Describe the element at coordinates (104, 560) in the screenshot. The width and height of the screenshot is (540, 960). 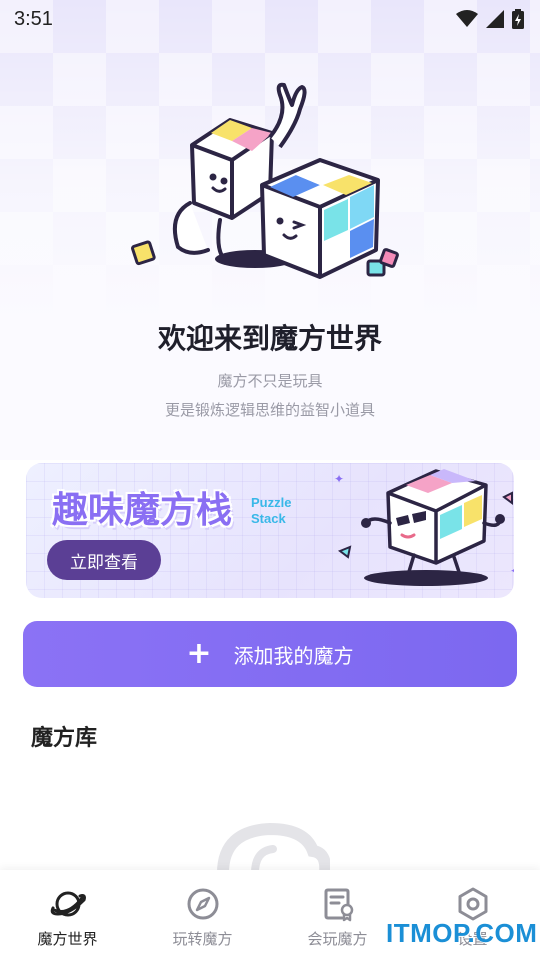
I see `view-now-button: 立即查看` at that location.